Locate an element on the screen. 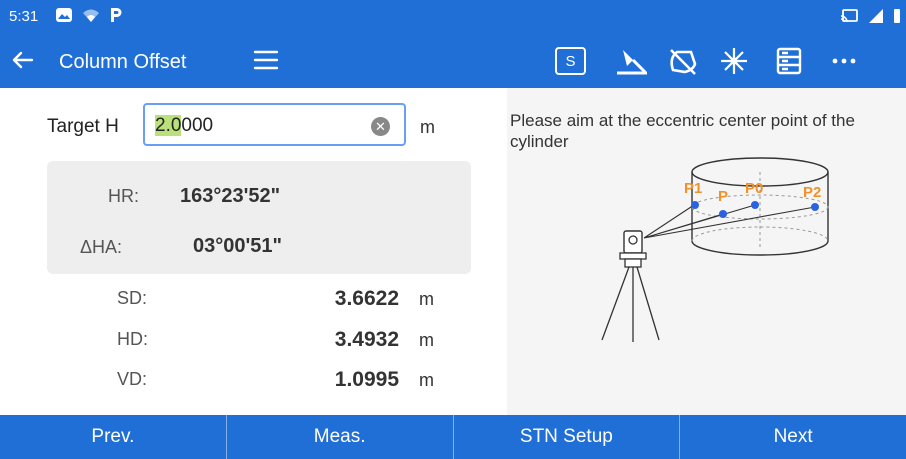 The height and width of the screenshot is (459, 906). signal-icon is located at coordinates (876, 16).